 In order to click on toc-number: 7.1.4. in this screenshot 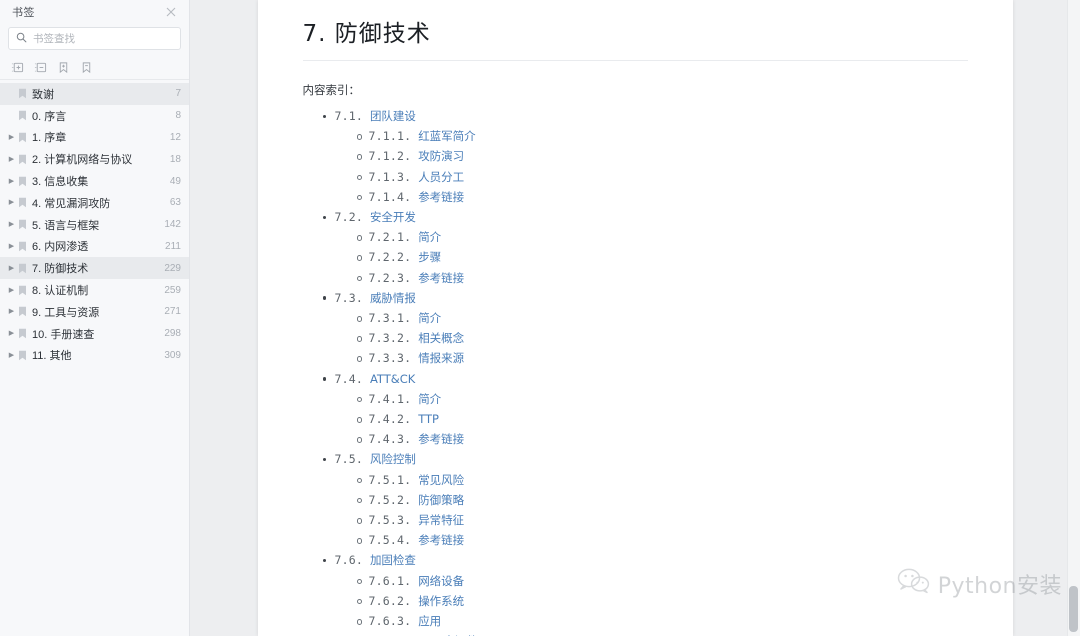, I will do `click(390, 196)`.